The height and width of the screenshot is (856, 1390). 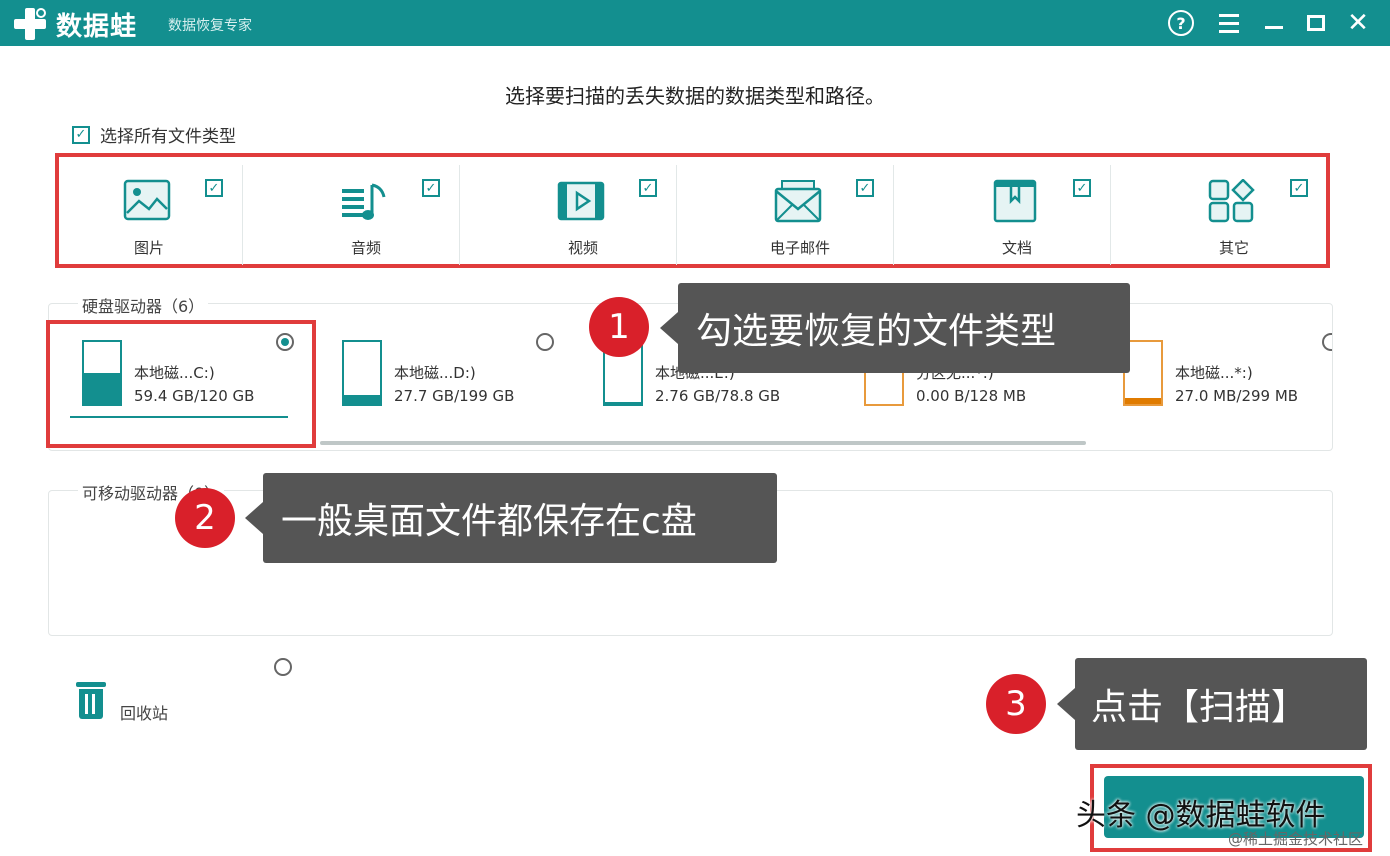 I want to click on callout-1-text: 勾选要恢复的文件类型, so click(x=876, y=331).